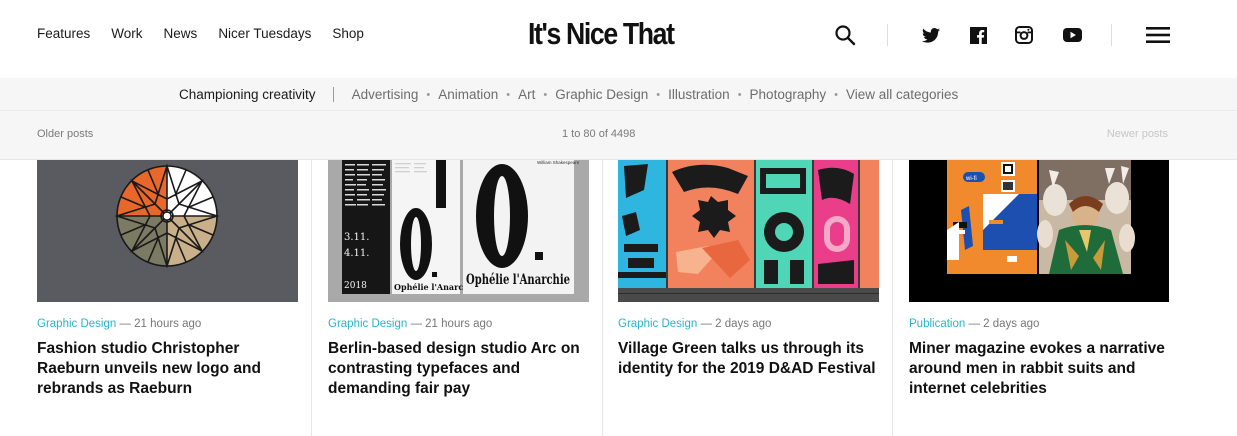  I want to click on menu-icon, so click(1158, 35).